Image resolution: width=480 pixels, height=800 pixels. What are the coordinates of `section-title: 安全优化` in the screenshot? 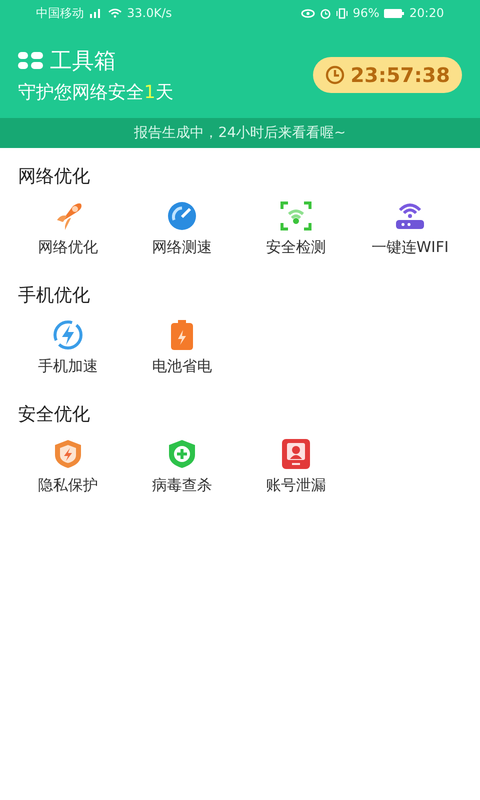 It's located at (54, 414).